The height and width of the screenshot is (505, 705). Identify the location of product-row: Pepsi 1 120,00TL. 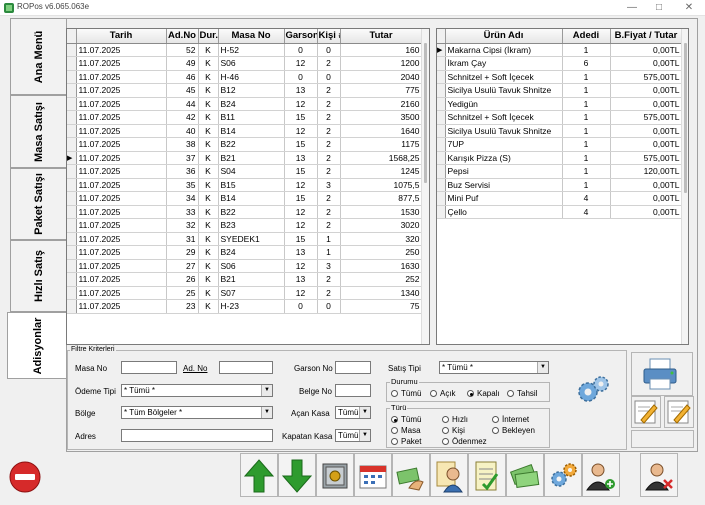
(560, 171).